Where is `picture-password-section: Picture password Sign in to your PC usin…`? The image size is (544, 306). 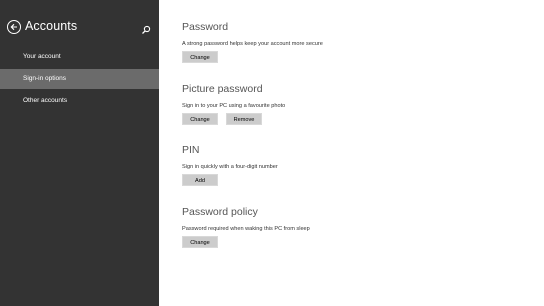
picture-password-section: Picture password Sign in to your PC usin… is located at coordinates (233, 104).